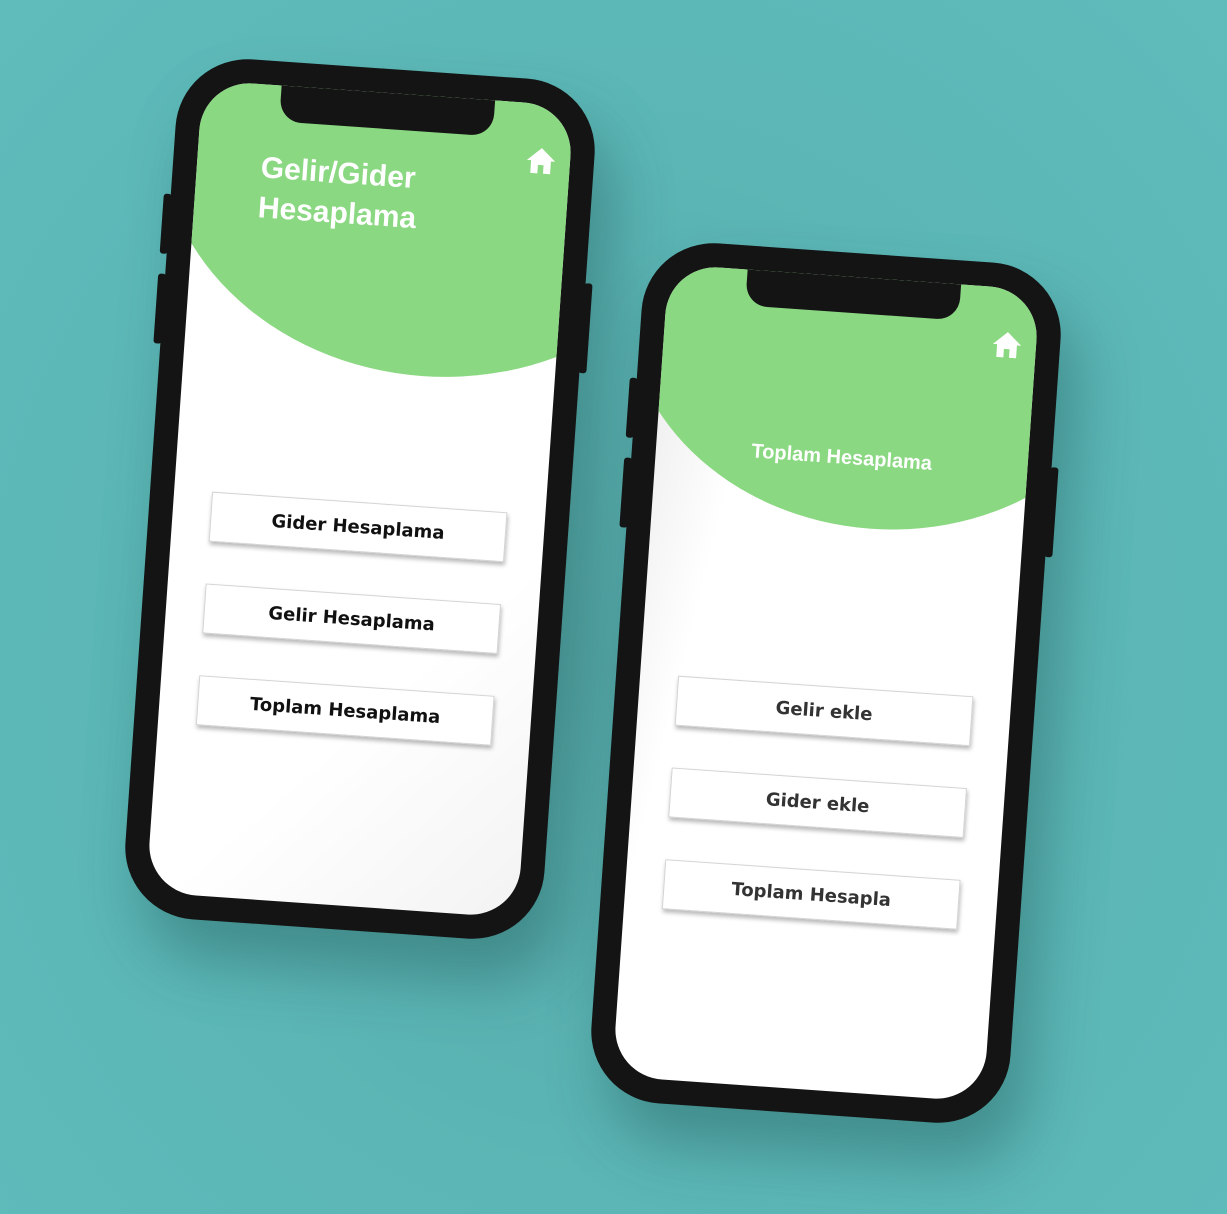 The image size is (1227, 1214). I want to click on gelir-hesaplama-button: Gelir Hesaplama, so click(352, 618).